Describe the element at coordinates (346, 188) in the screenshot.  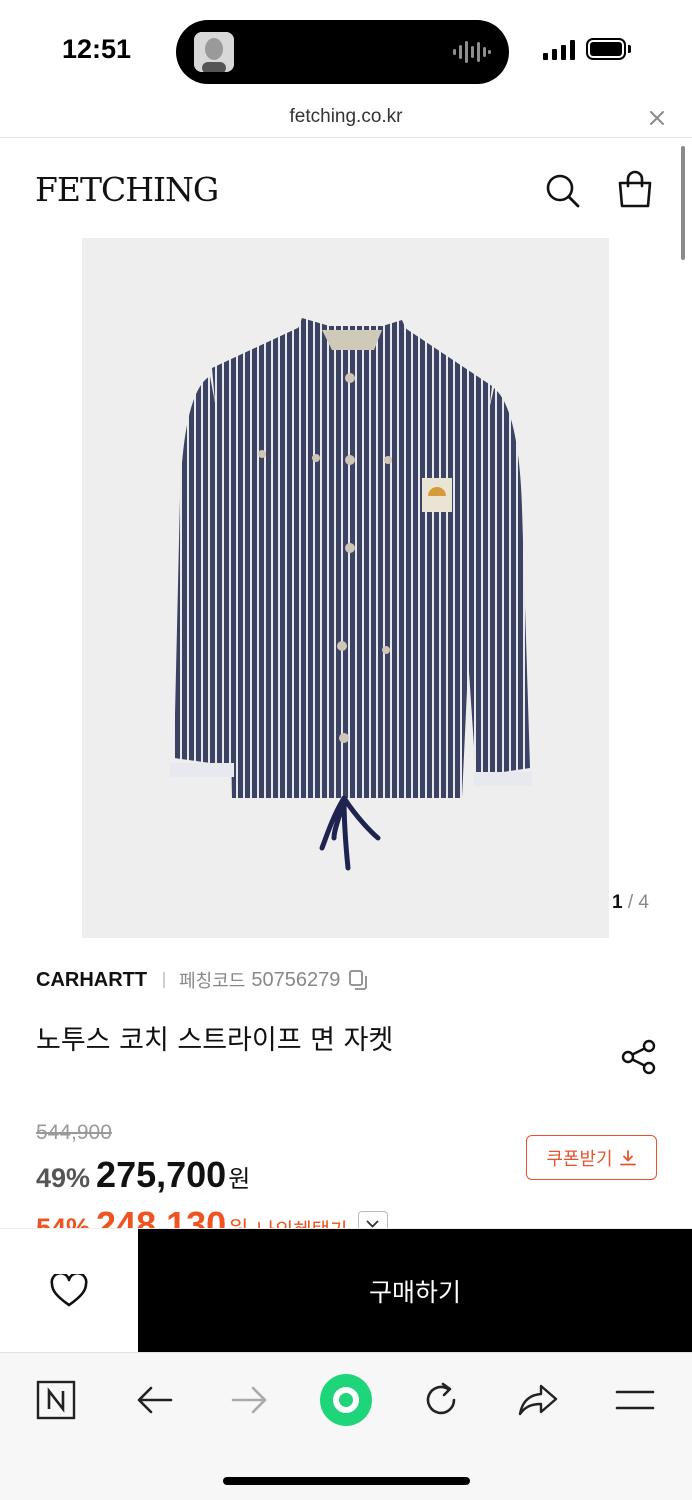
I see `site-header: FETCHING` at that location.